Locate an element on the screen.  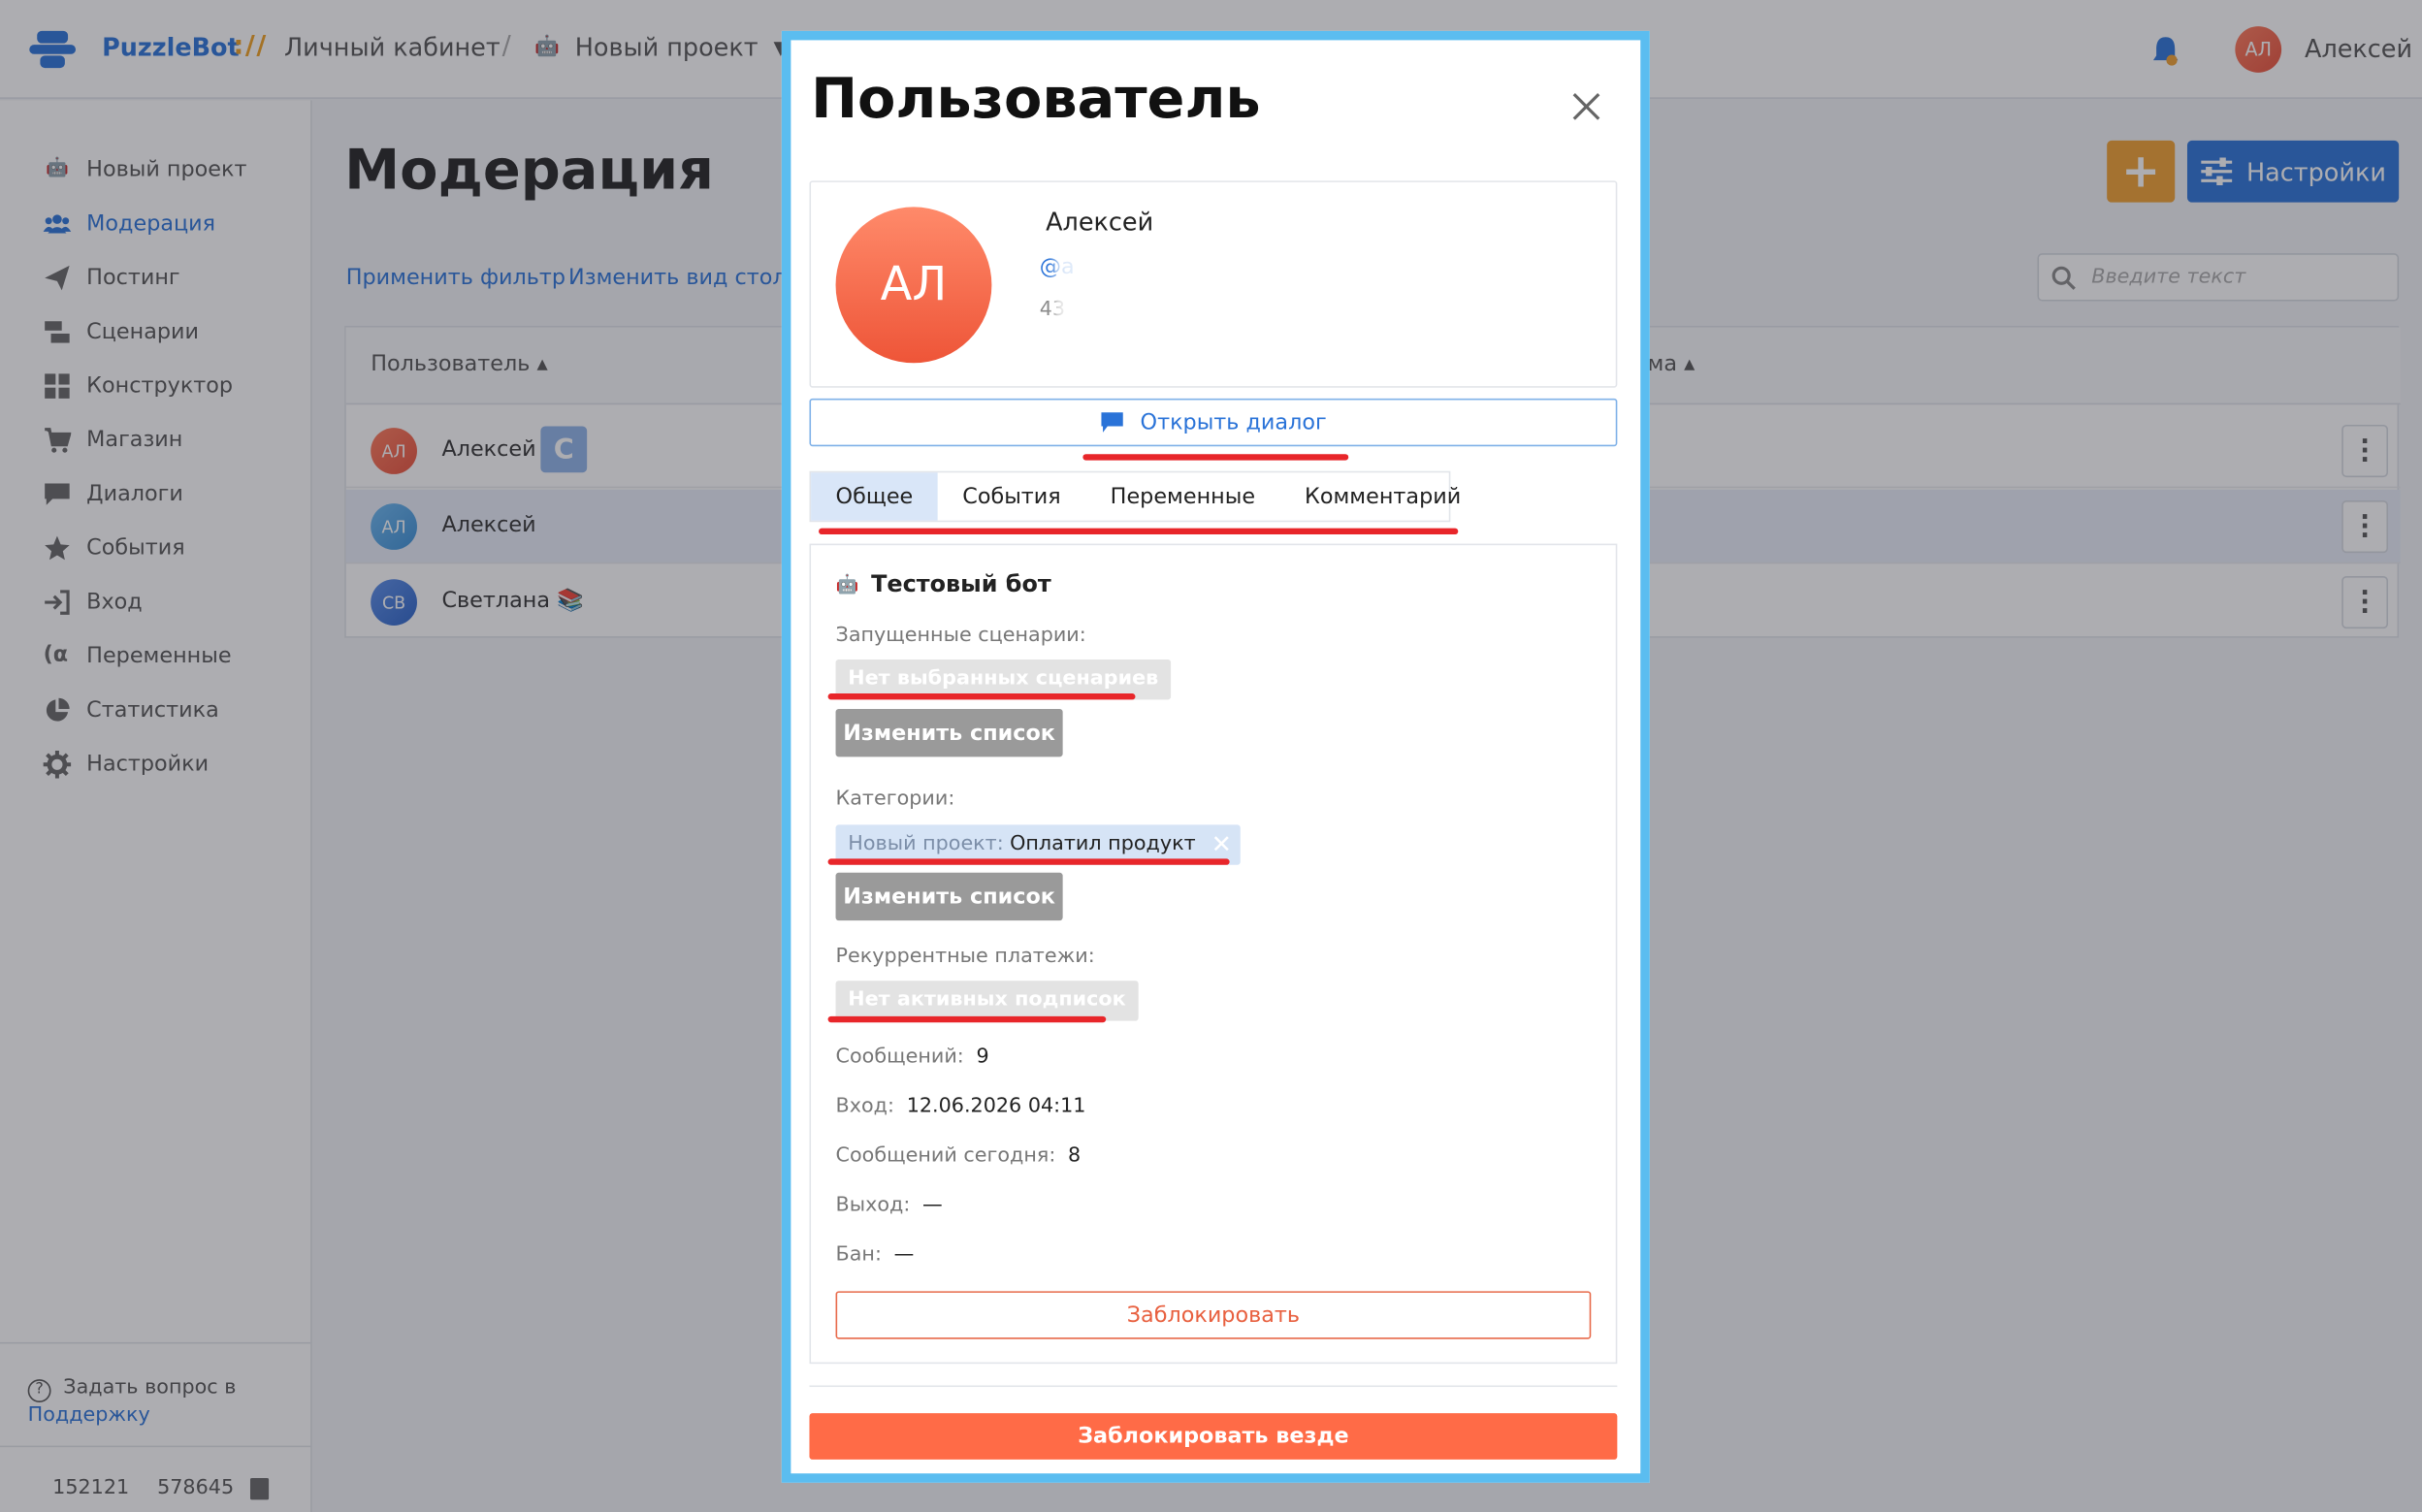
chat-icon is located at coordinates (1112, 422).